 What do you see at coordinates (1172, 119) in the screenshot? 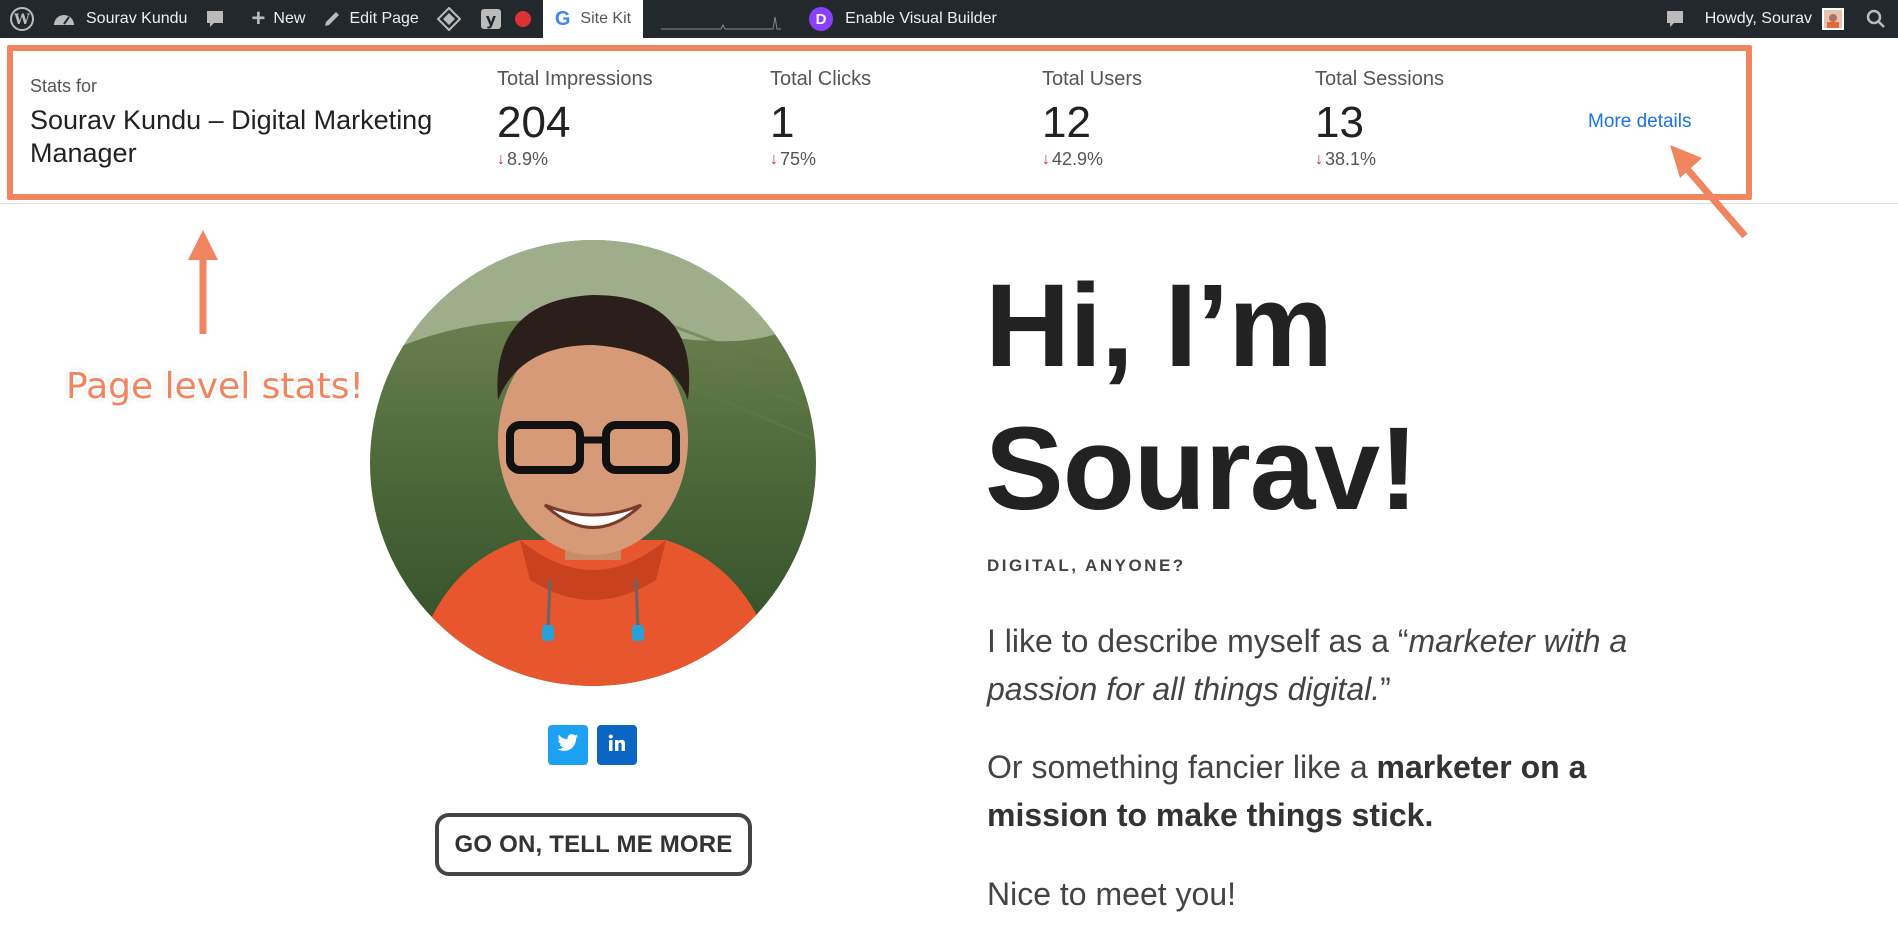
I see `metric-users: Total Users 12 ↓ 42.9%` at bounding box center [1172, 119].